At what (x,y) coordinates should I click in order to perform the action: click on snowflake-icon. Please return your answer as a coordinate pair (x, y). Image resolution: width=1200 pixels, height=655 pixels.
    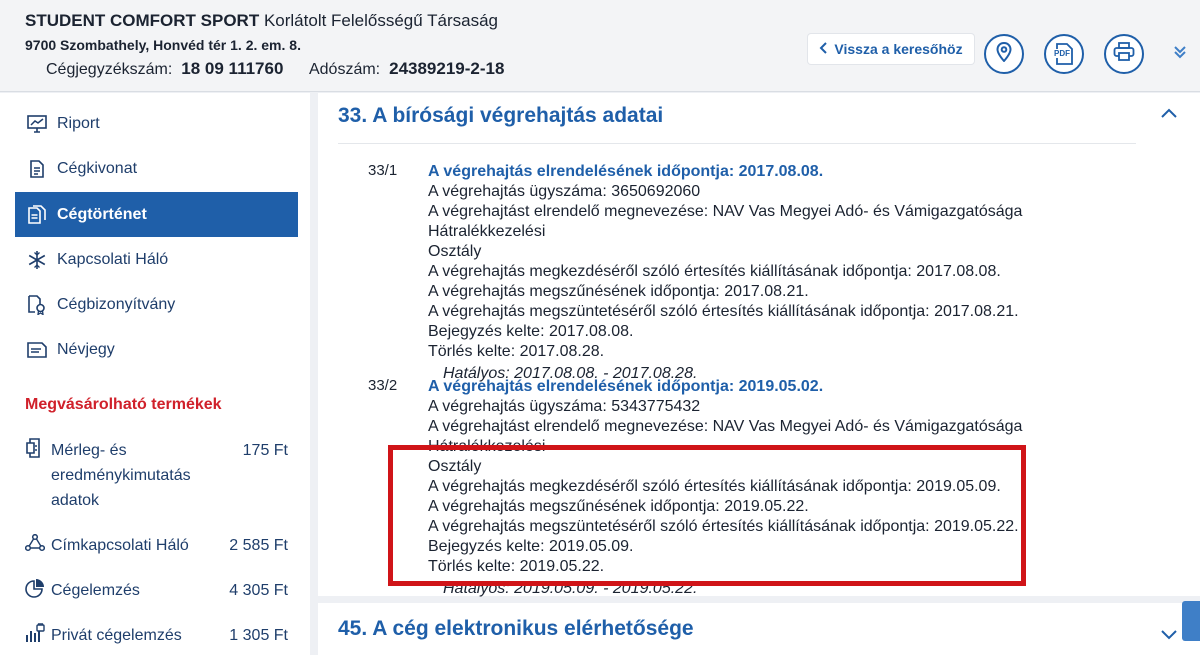
    Looking at the image, I should click on (37, 260).